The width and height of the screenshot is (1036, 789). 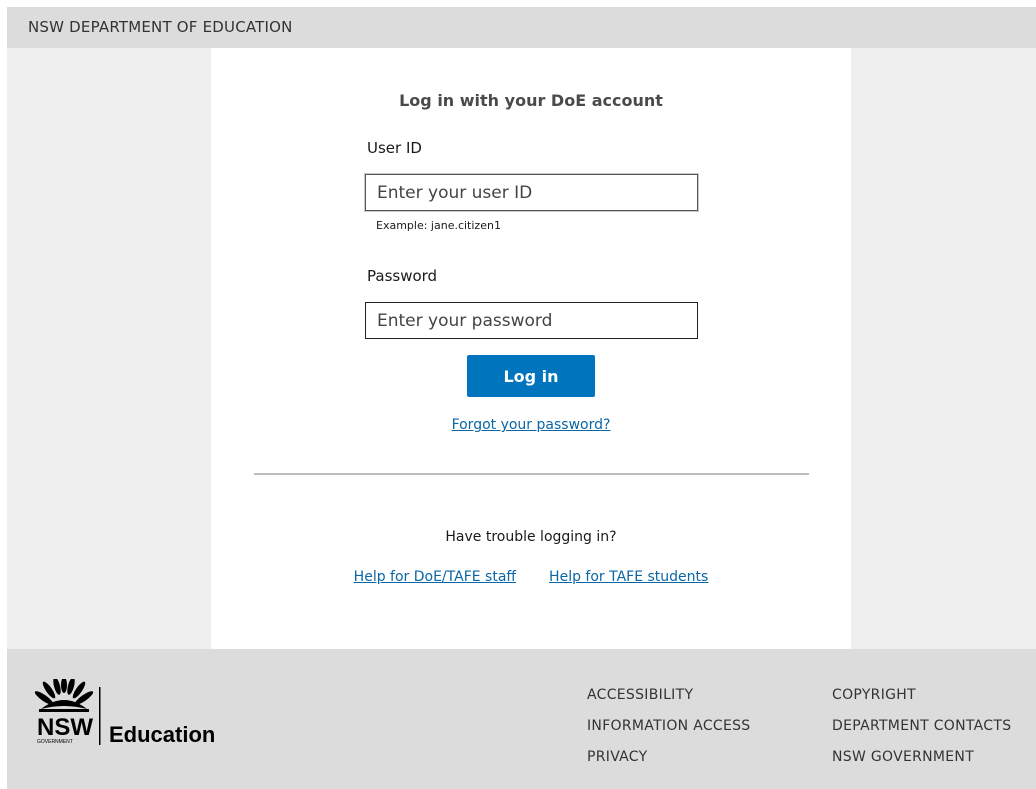 What do you see at coordinates (531, 192) in the screenshot?
I see `user-id-input` at bounding box center [531, 192].